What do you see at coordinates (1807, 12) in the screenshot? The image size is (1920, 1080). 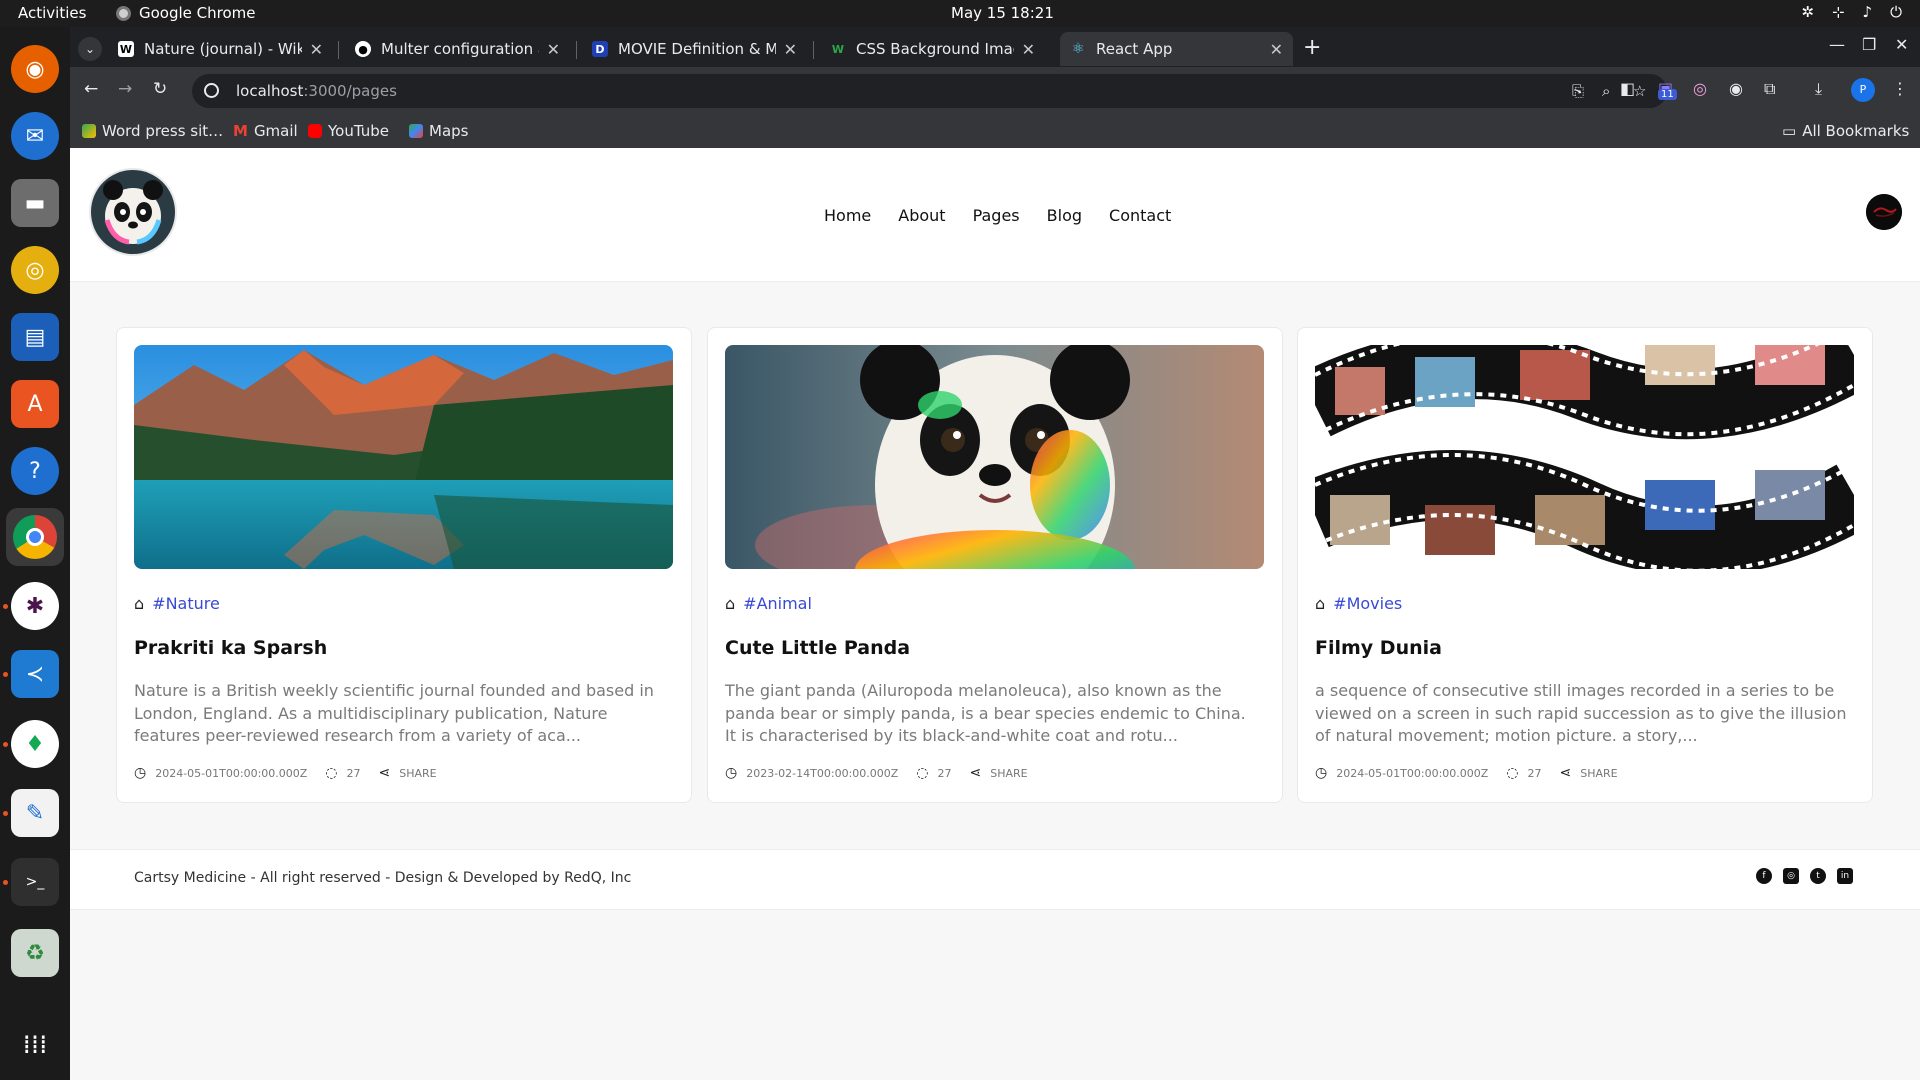 I see `settings-icon: ✲` at bounding box center [1807, 12].